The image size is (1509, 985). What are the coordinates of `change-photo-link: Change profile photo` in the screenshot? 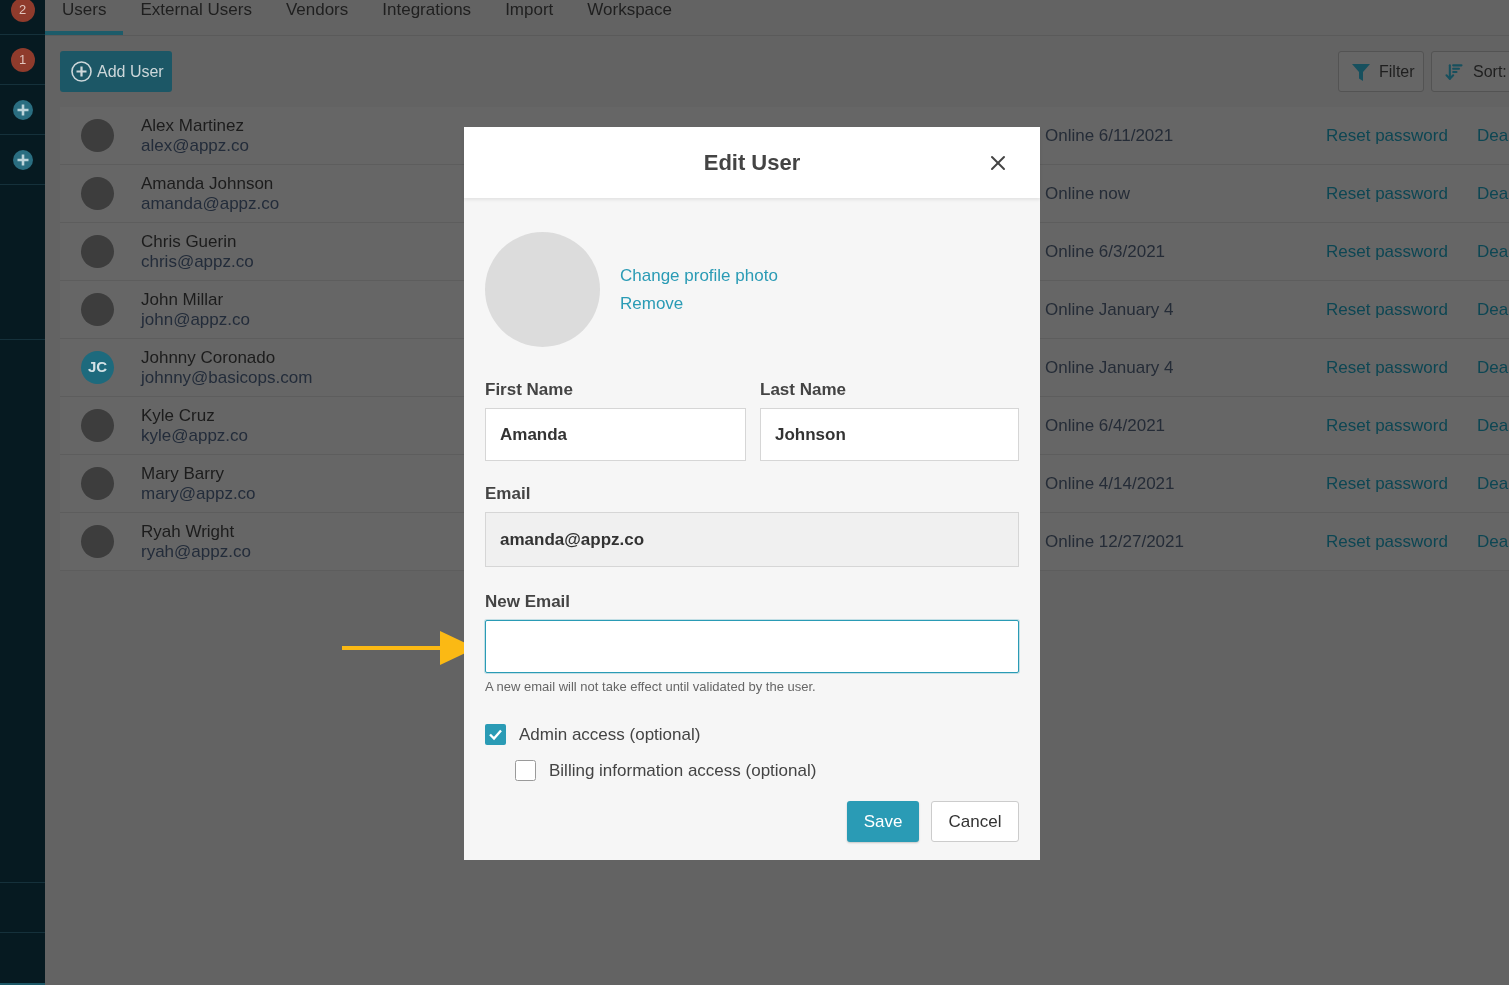 It's located at (699, 275).